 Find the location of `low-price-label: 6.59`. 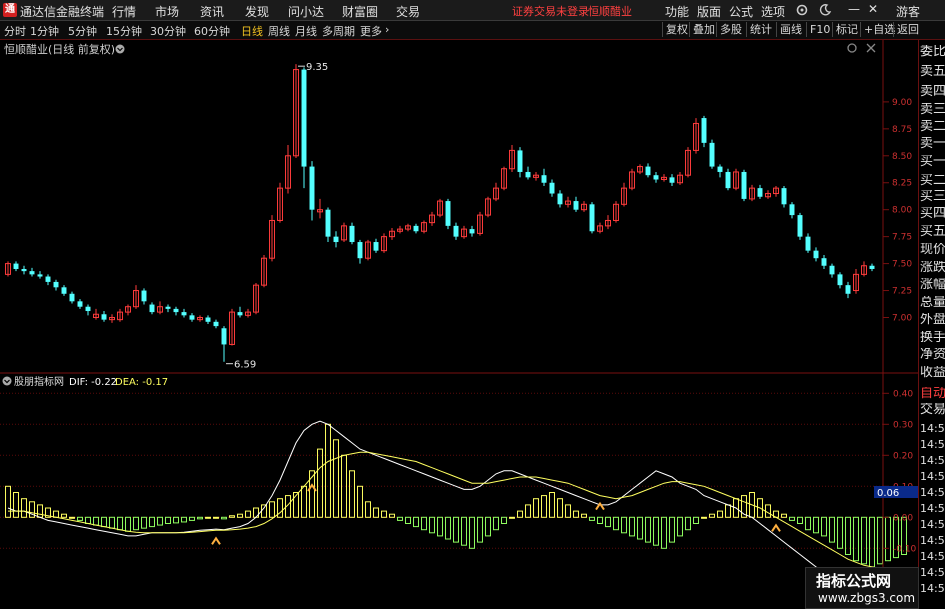

low-price-label: 6.59 is located at coordinates (245, 365).